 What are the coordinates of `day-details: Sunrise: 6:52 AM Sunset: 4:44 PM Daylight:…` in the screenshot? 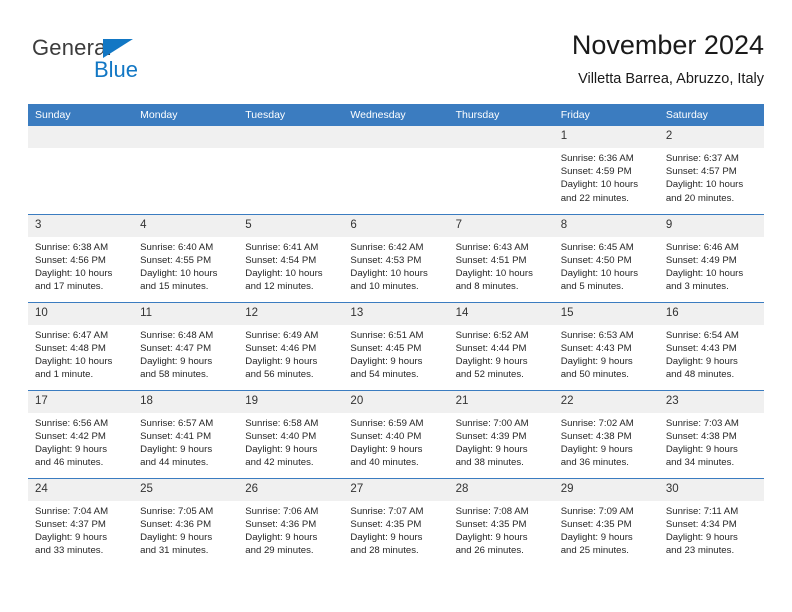 It's located at (501, 353).